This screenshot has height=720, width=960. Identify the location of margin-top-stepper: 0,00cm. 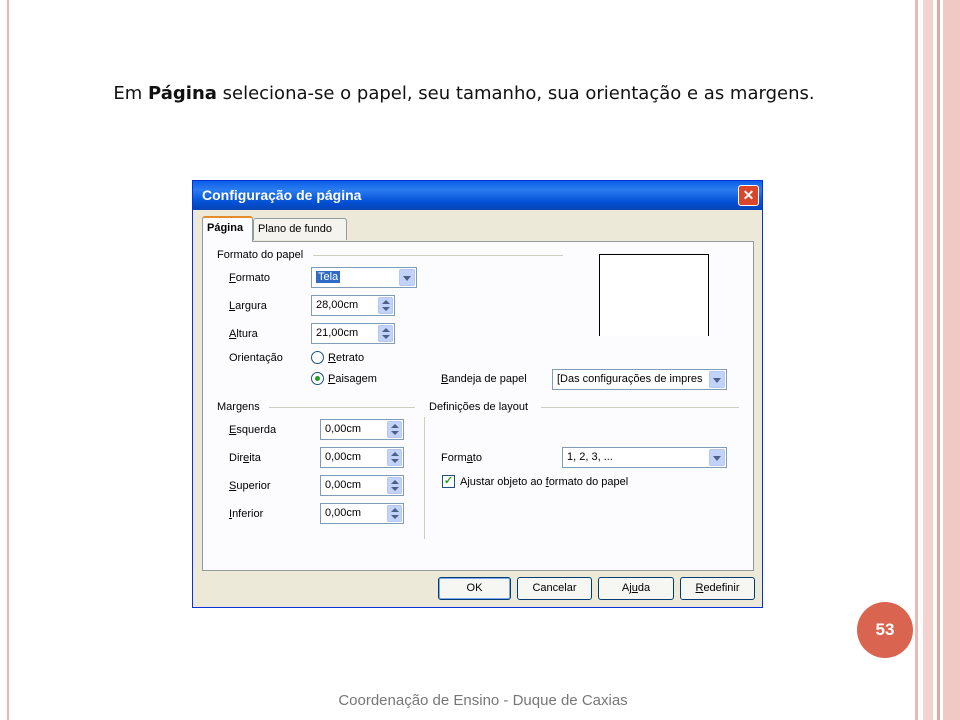
(362, 485).